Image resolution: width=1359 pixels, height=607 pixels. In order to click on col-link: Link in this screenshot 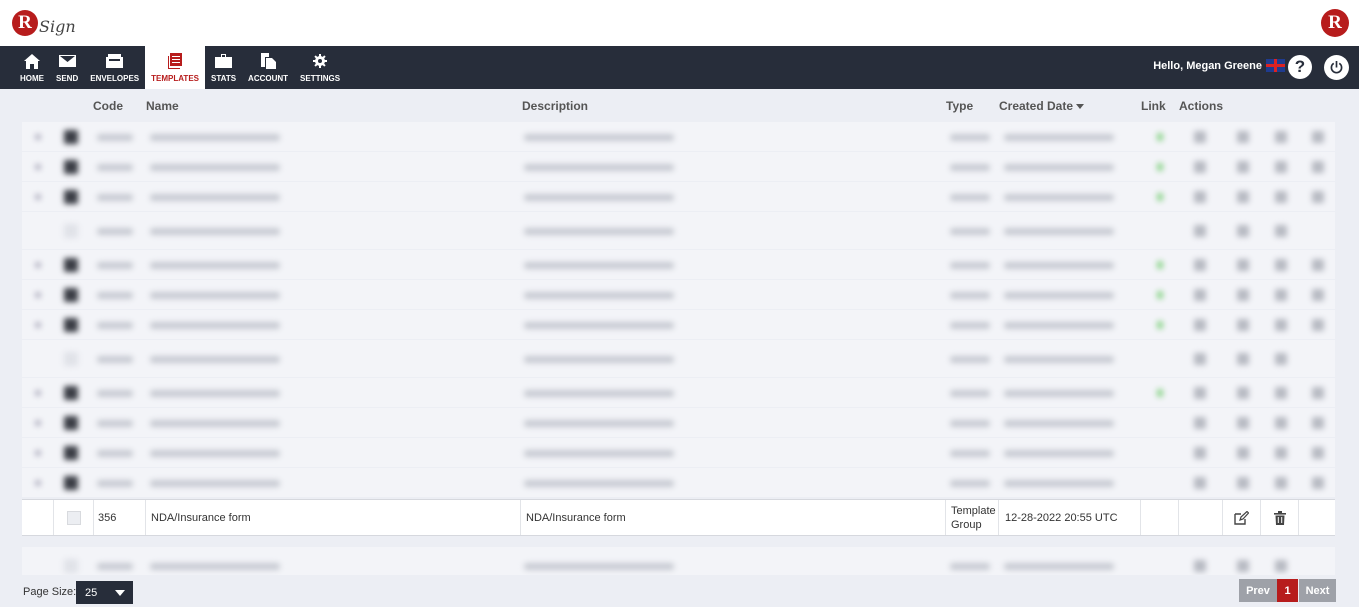, I will do `click(1153, 106)`.